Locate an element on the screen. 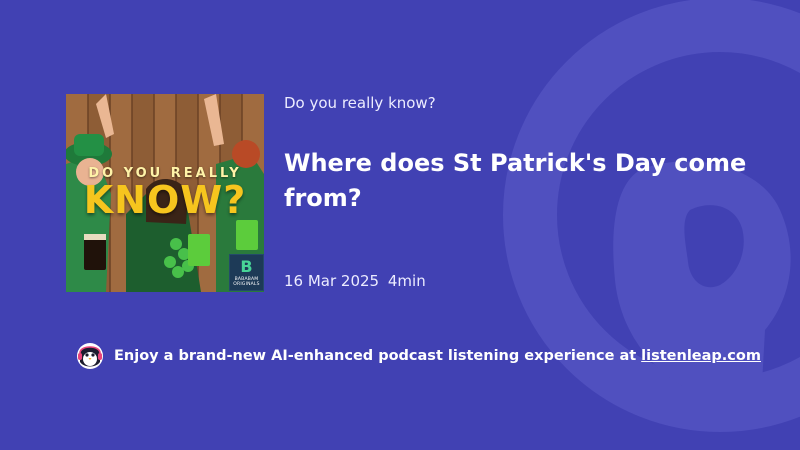 The image size is (800, 450). publisher-badge: B BABABAM ORIGINALS is located at coordinates (246, 272).